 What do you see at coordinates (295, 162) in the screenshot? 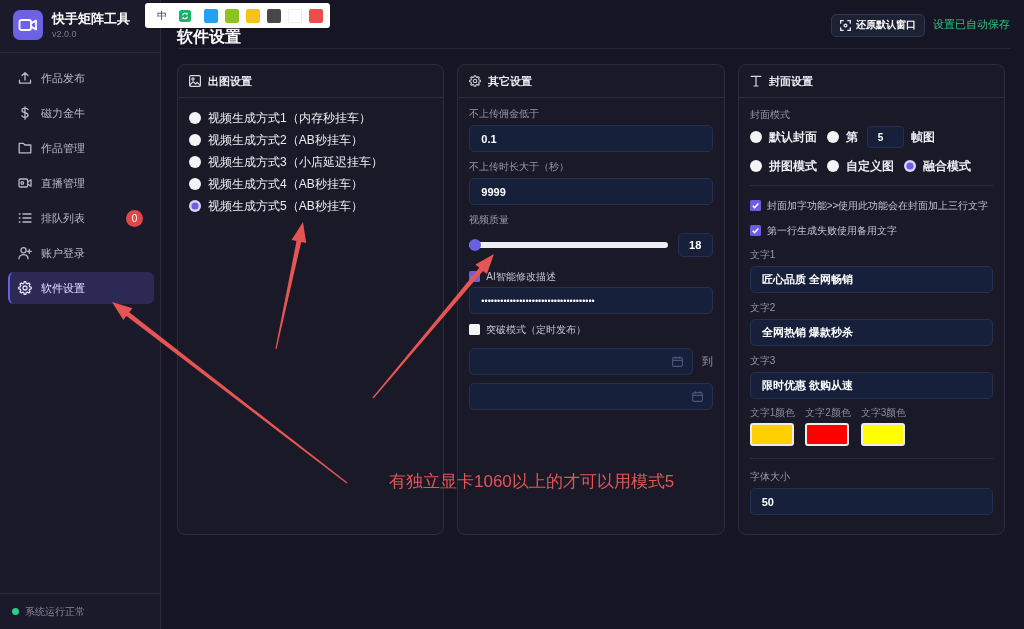
I see `radio-label: 视频生成方式3（小店延迟挂车）` at bounding box center [295, 162].